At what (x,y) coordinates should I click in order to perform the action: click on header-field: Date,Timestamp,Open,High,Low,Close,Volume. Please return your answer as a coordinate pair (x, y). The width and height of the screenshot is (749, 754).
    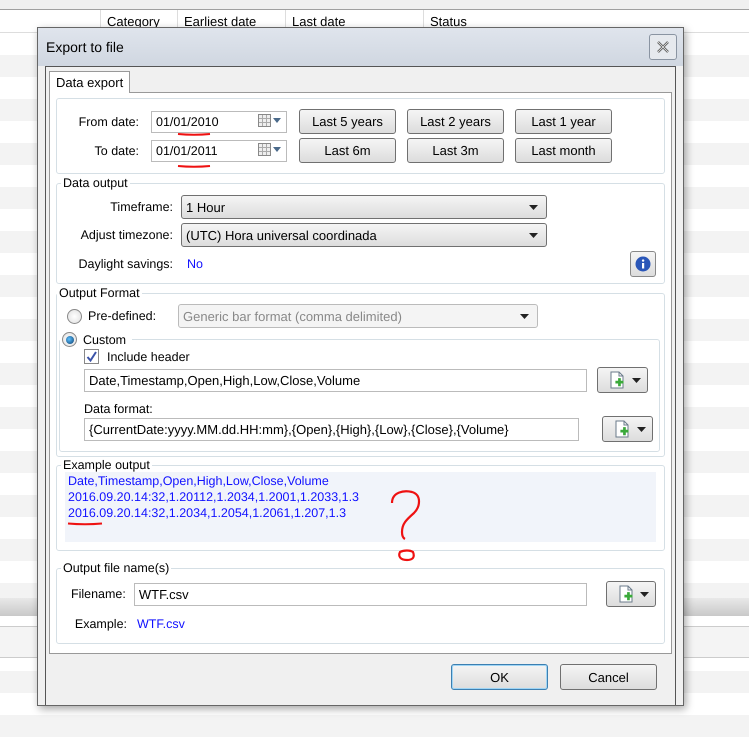
    Looking at the image, I should click on (335, 380).